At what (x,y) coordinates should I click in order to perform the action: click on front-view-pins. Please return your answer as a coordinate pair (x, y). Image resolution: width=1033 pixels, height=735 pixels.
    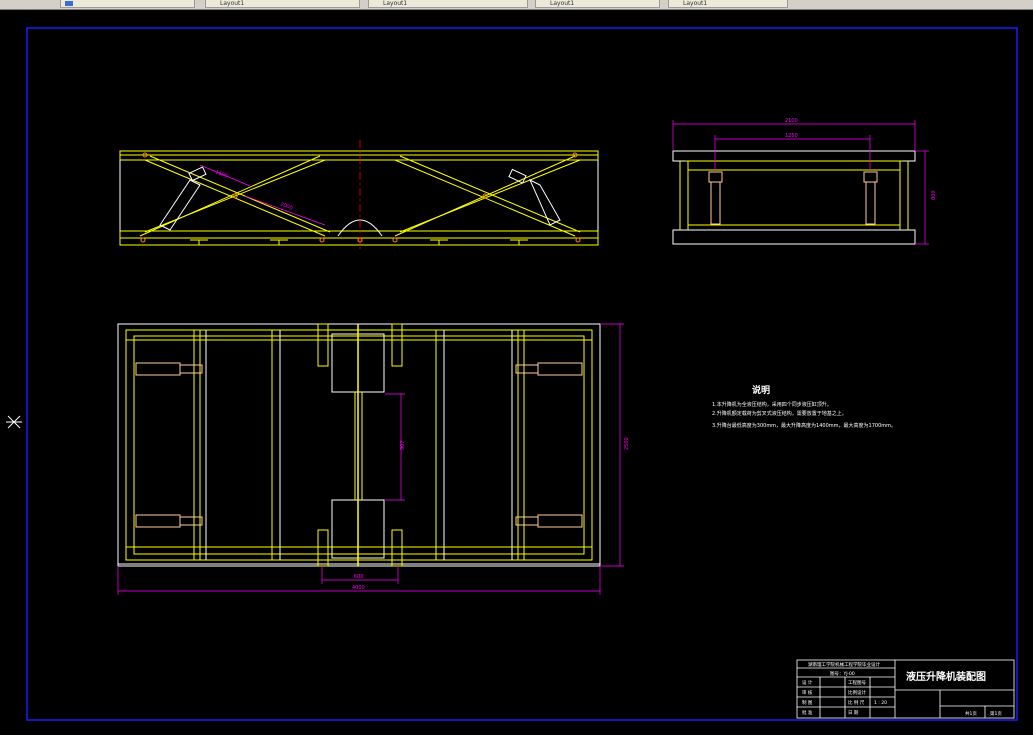
    Looking at the image, I should click on (360, 197).